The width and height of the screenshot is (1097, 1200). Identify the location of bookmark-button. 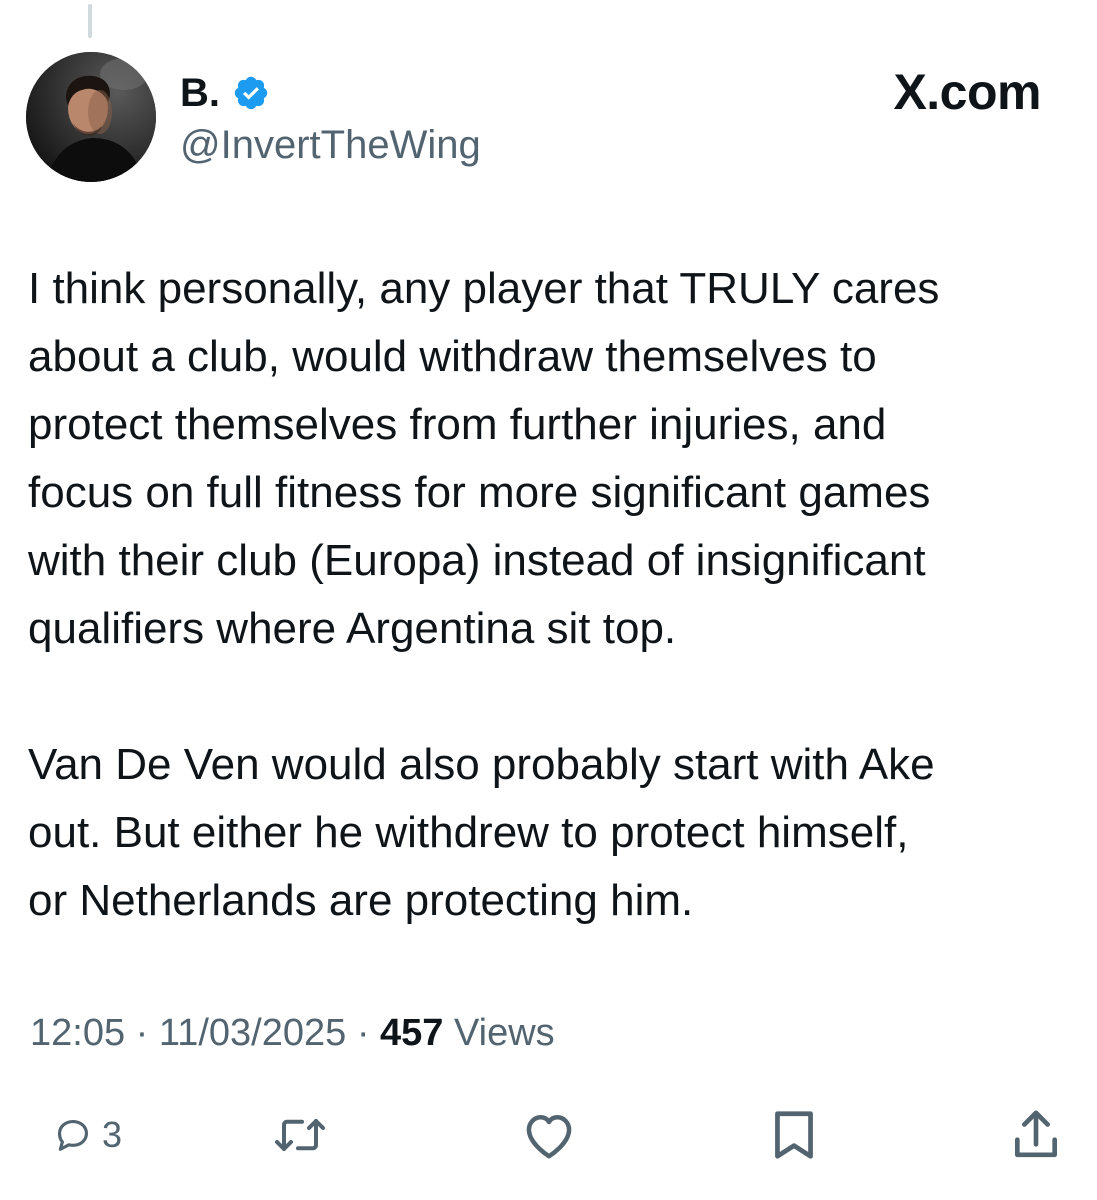
(794, 1135).